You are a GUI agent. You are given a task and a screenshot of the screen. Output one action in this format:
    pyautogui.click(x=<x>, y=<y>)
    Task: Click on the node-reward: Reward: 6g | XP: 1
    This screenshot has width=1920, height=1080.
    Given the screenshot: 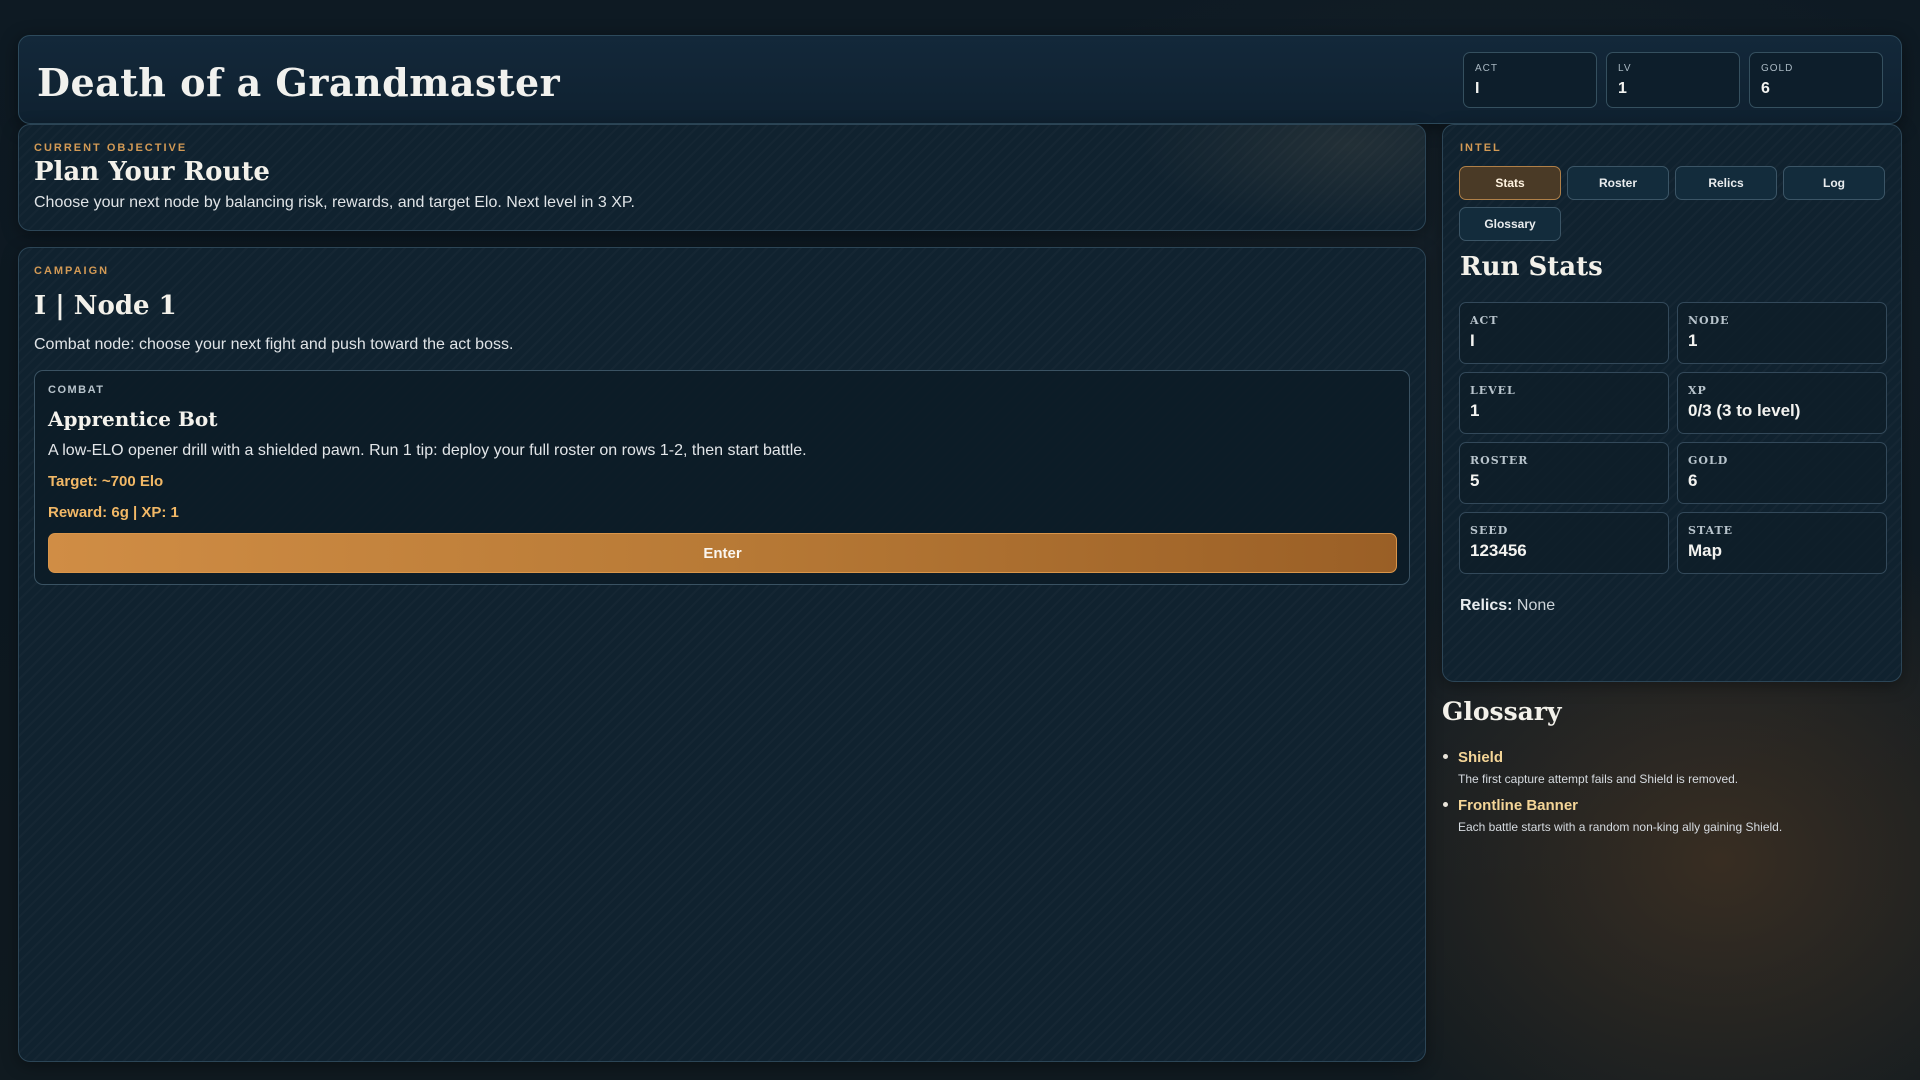 What is the action you would take?
    pyautogui.click(x=113, y=512)
    